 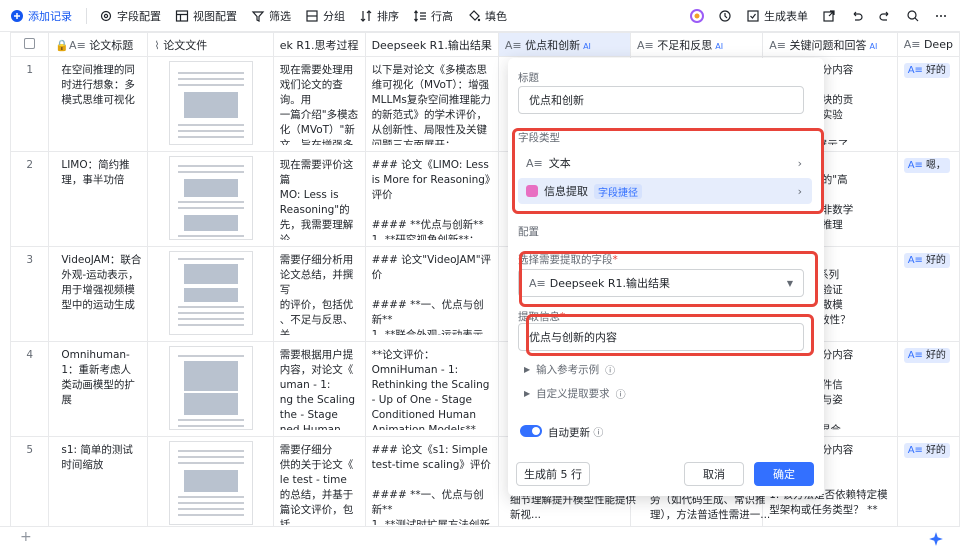 What do you see at coordinates (564, 44) in the screenshot?
I see `column-header-active: A≡ 优点和创新 AI` at bounding box center [564, 44].